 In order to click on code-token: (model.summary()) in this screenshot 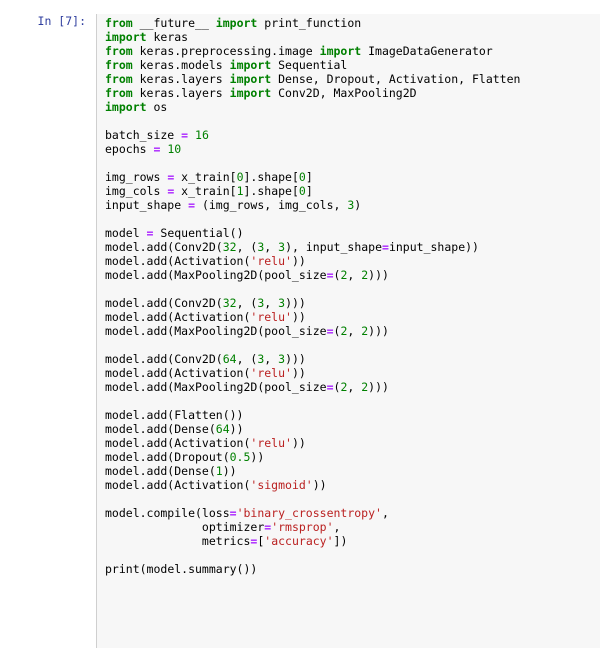, I will do `click(198, 569)`.